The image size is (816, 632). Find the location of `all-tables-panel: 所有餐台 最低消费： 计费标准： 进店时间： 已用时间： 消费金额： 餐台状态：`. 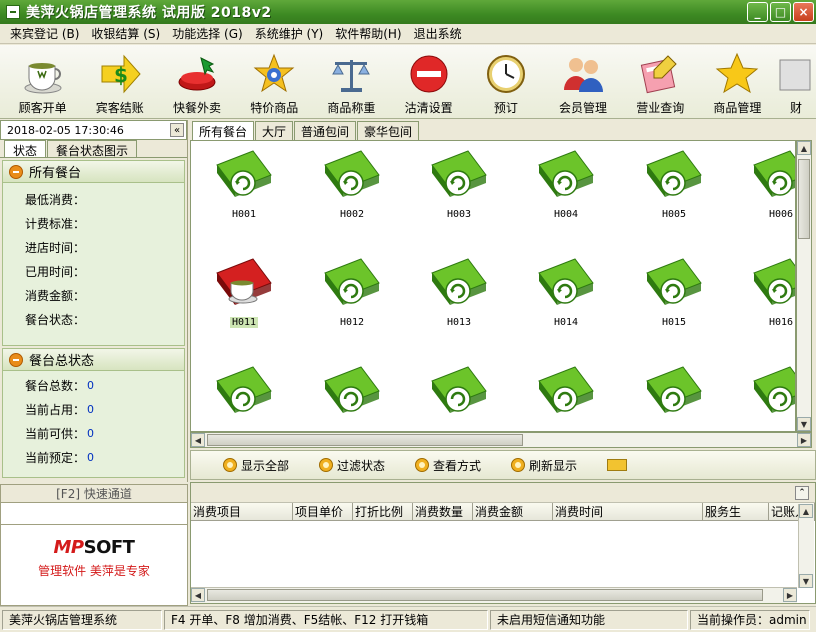

all-tables-panel: 所有餐台 最低消费： 计费标准： 进店时间： 已用时间： 消费金额： 餐台状态： is located at coordinates (93, 253).